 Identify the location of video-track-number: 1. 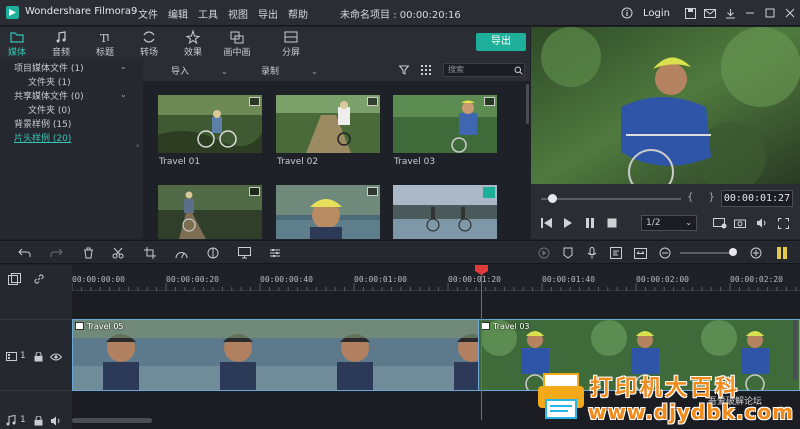
(23, 356).